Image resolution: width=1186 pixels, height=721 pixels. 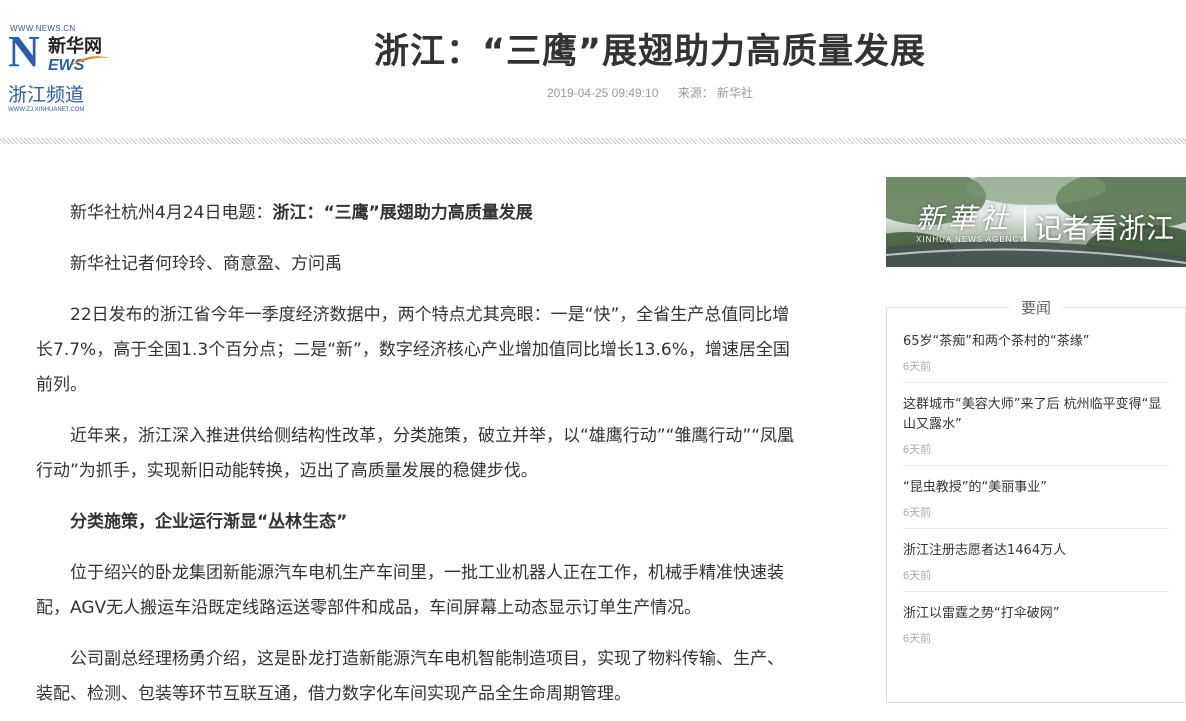 I want to click on logo-swoosh-icon, so click(x=90, y=61).